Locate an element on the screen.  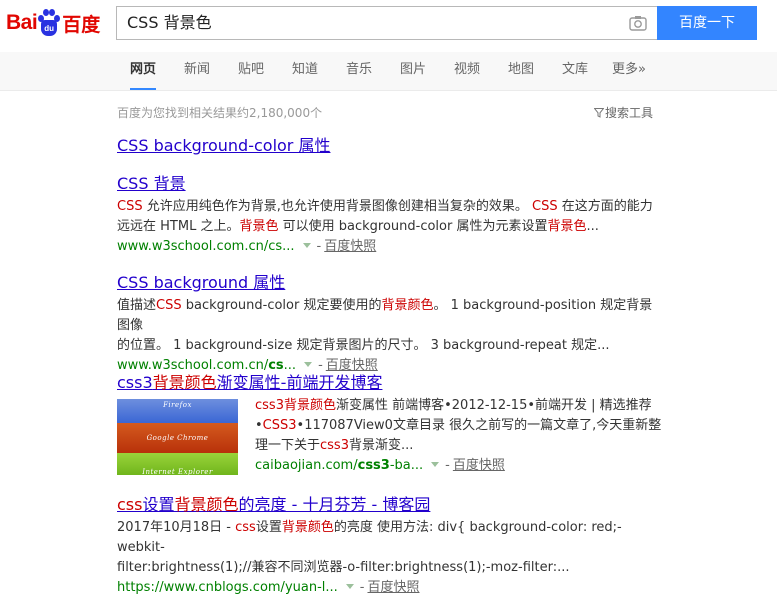
tab-images: 图片 is located at coordinates (413, 71).